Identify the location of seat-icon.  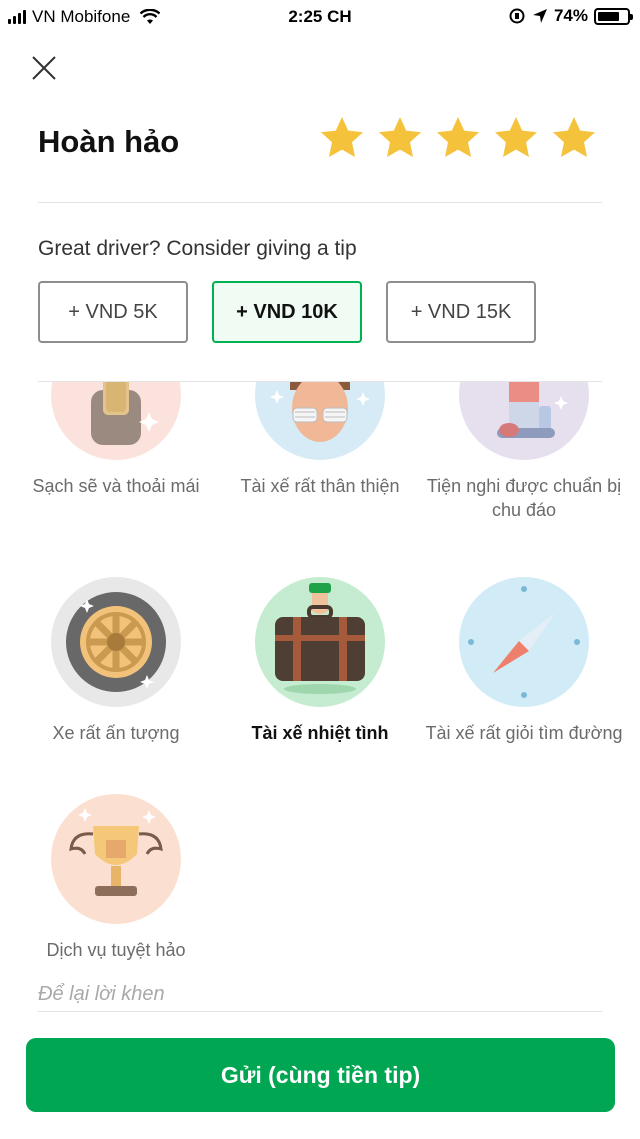
(116, 421).